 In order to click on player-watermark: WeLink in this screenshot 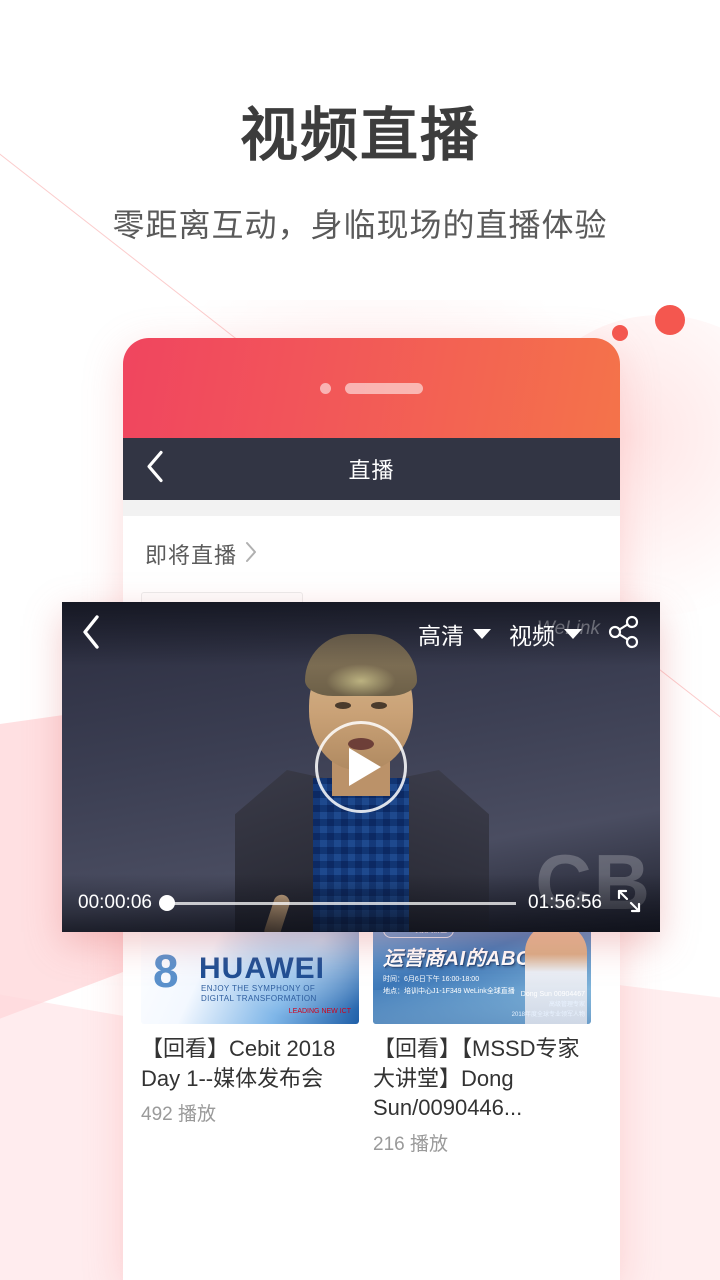, I will do `click(568, 628)`.